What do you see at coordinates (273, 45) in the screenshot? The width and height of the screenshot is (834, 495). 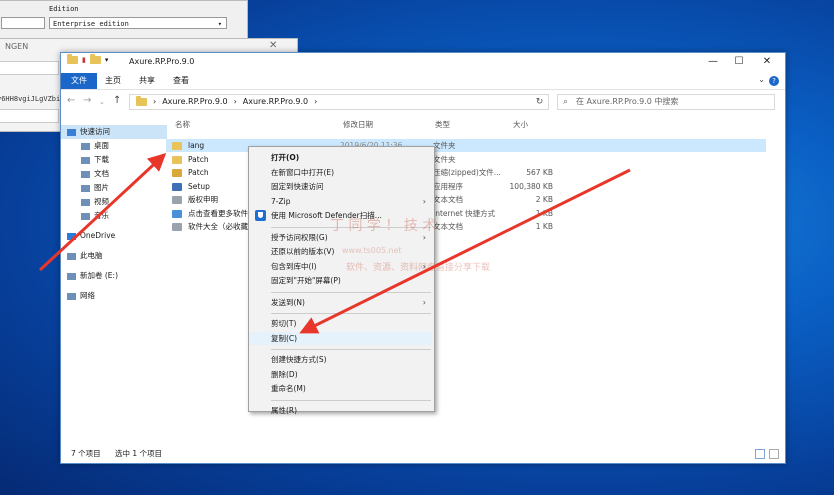 I see `close-icon: ✕` at bounding box center [273, 45].